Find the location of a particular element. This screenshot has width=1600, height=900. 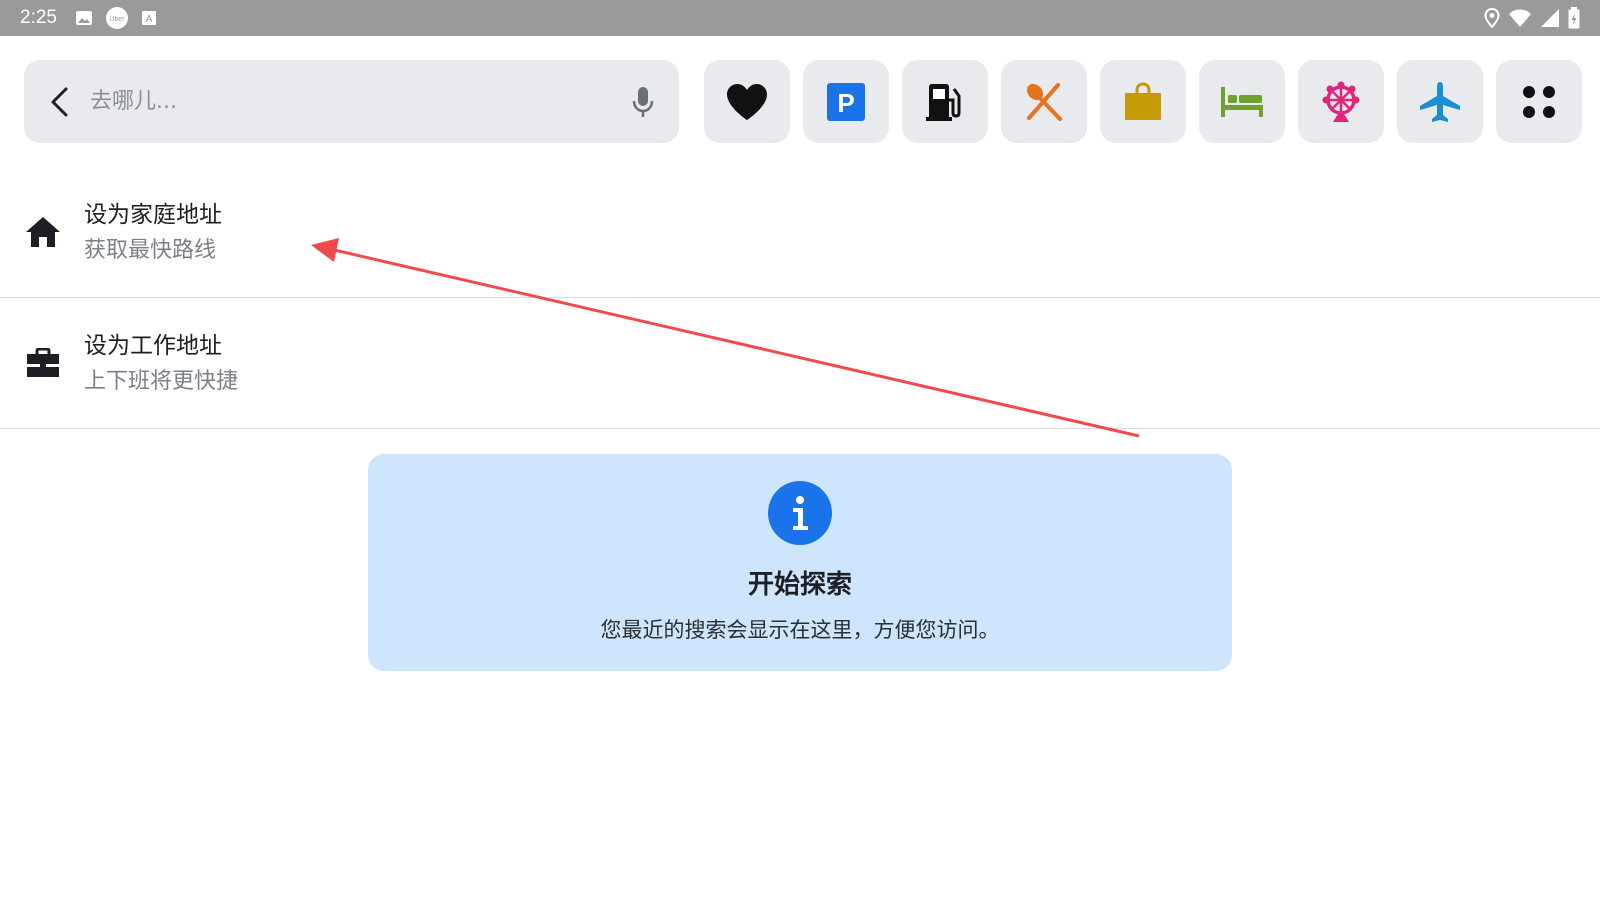

work-title: 设为工作地址 is located at coordinates (153, 346).